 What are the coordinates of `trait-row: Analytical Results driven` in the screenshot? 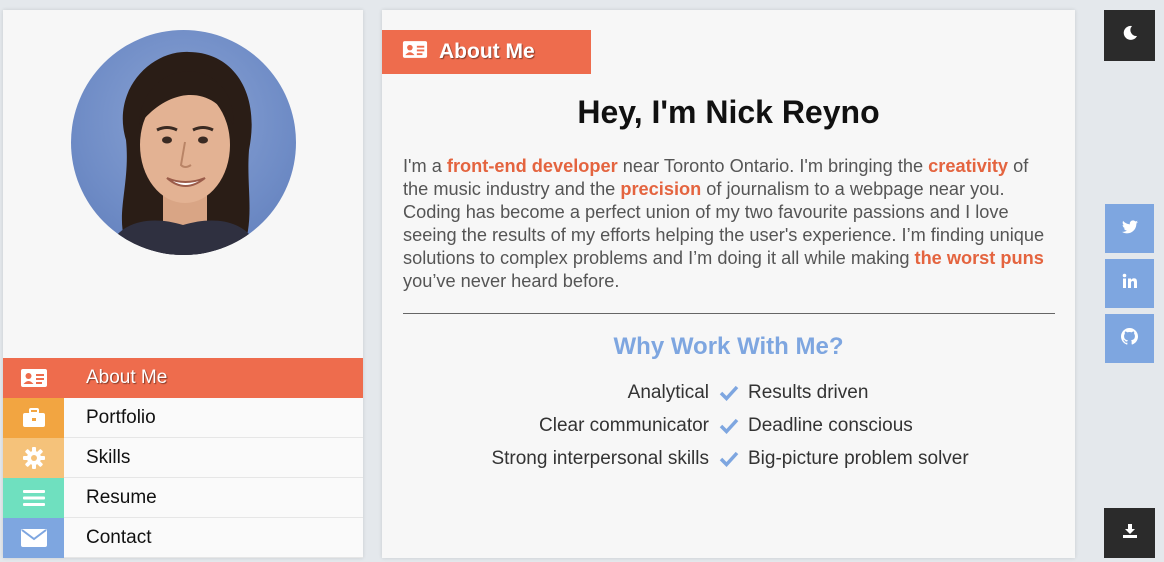 It's located at (728, 392).